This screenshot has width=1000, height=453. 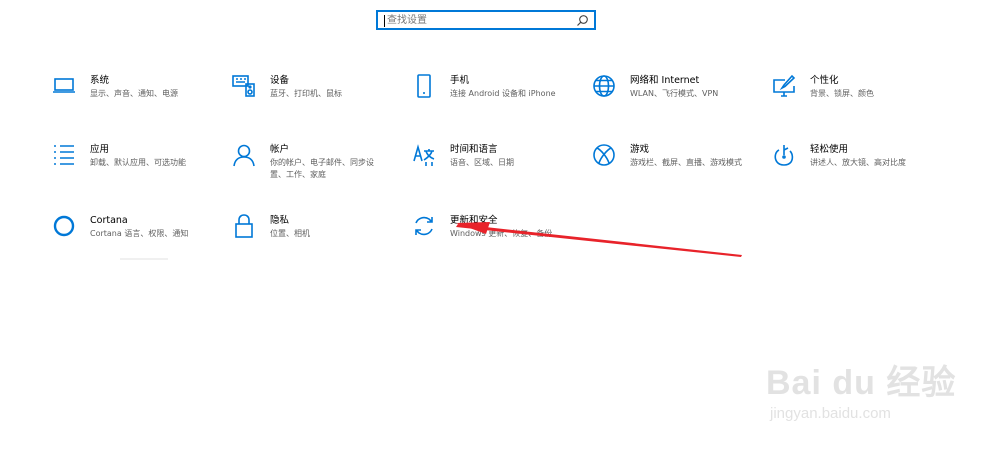 What do you see at coordinates (499, 99) in the screenshot?
I see `tile-phone: 手机 连接 Android 设备和 iPhone` at bounding box center [499, 99].